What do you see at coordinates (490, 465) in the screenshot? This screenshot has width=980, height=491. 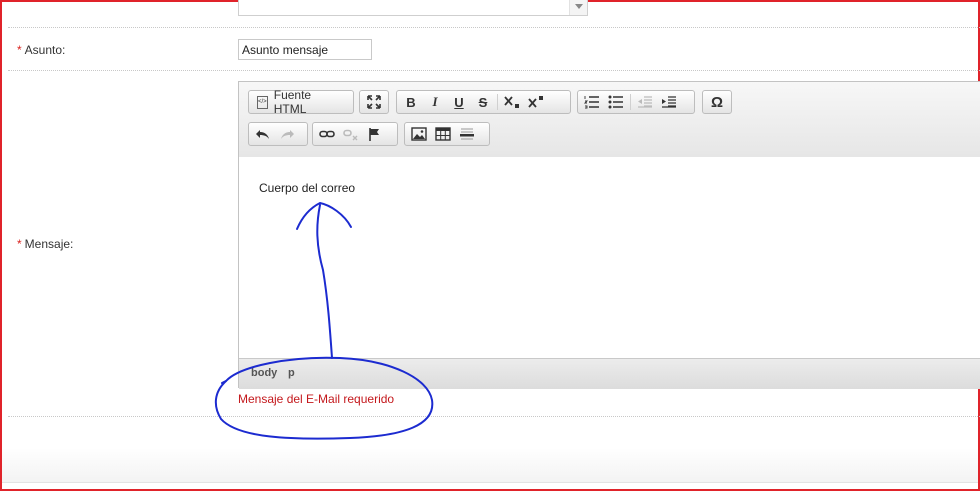 I see `form-footer` at bounding box center [490, 465].